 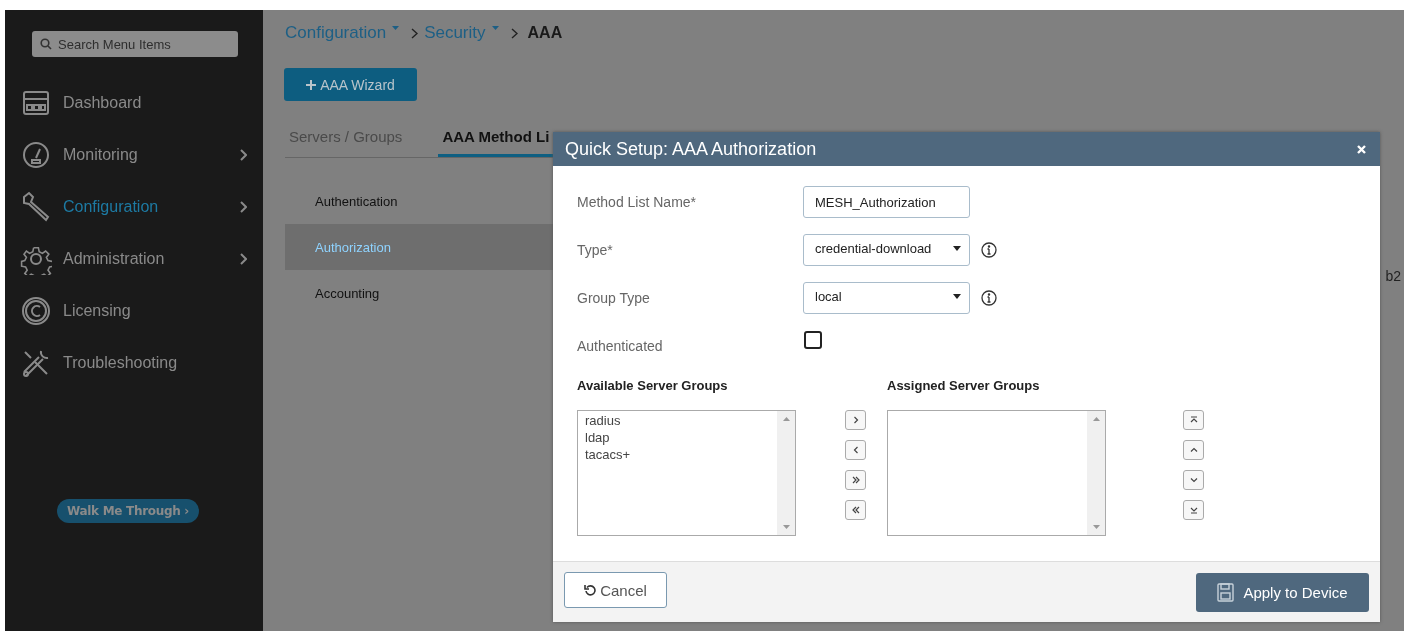 What do you see at coordinates (1393, 276) in the screenshot?
I see `table-cell-text: b2` at bounding box center [1393, 276].